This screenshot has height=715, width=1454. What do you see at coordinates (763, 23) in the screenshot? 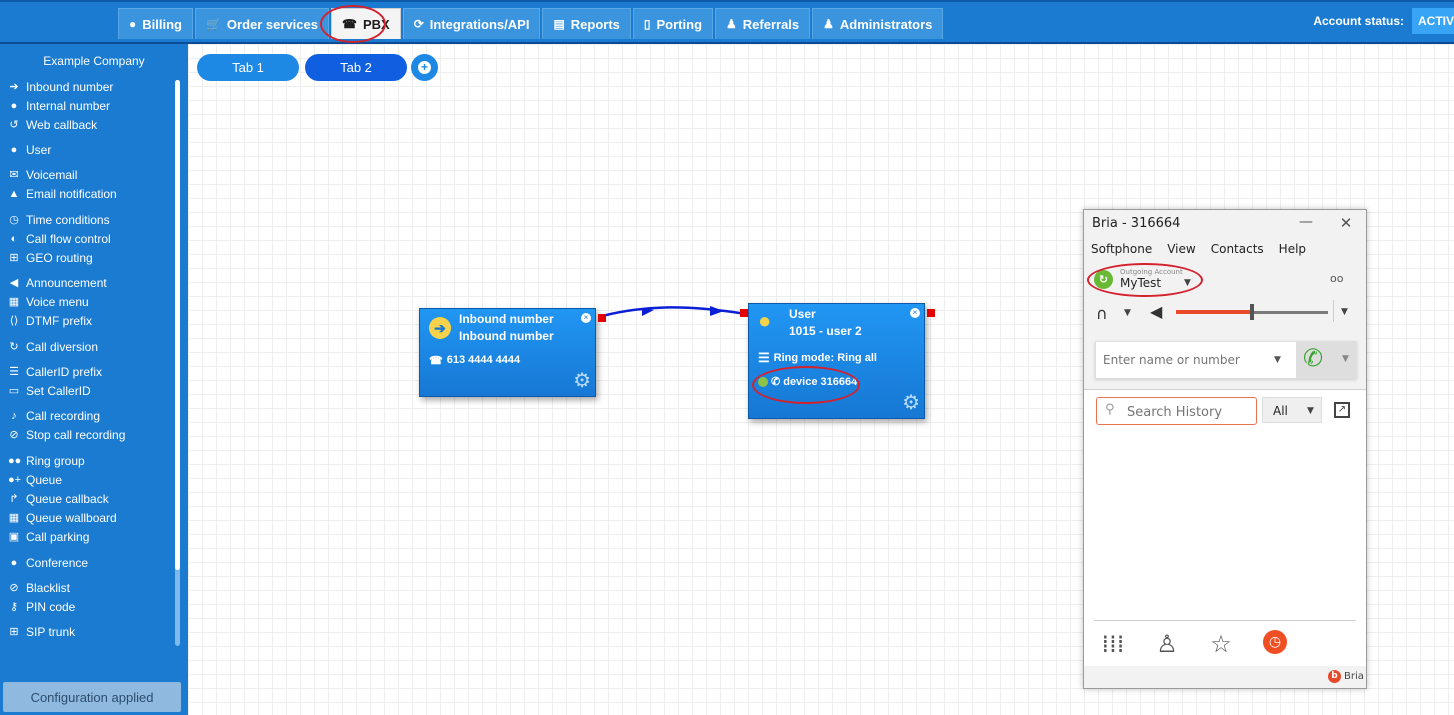
I see `tab-referrals: ♟ Referrals` at bounding box center [763, 23].